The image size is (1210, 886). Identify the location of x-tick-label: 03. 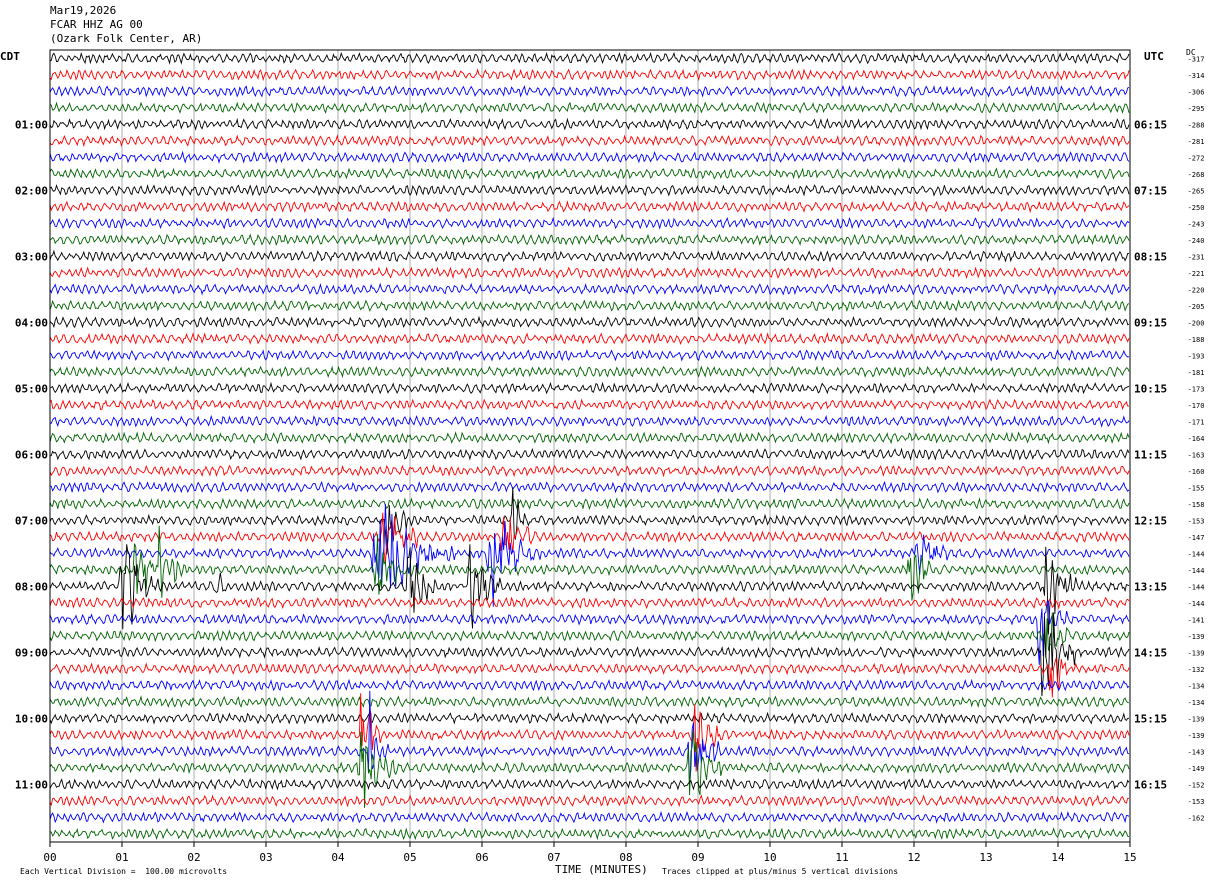
(265, 857).